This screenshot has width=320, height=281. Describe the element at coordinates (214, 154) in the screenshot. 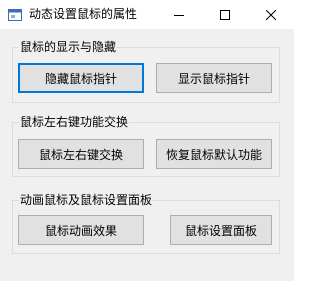

I see `restore-default-button: 恢复鼠标默认功能` at that location.